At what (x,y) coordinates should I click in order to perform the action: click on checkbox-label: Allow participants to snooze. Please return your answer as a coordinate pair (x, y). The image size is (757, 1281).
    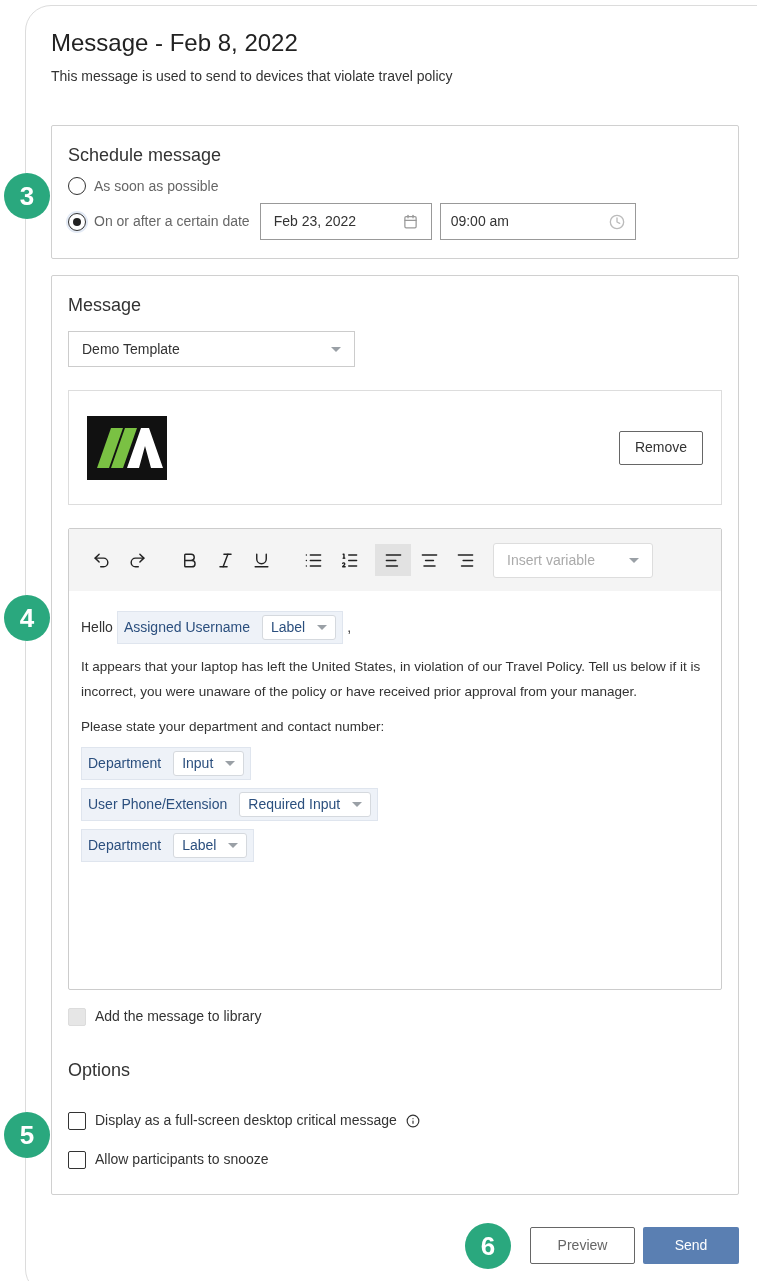
    Looking at the image, I should click on (182, 1159).